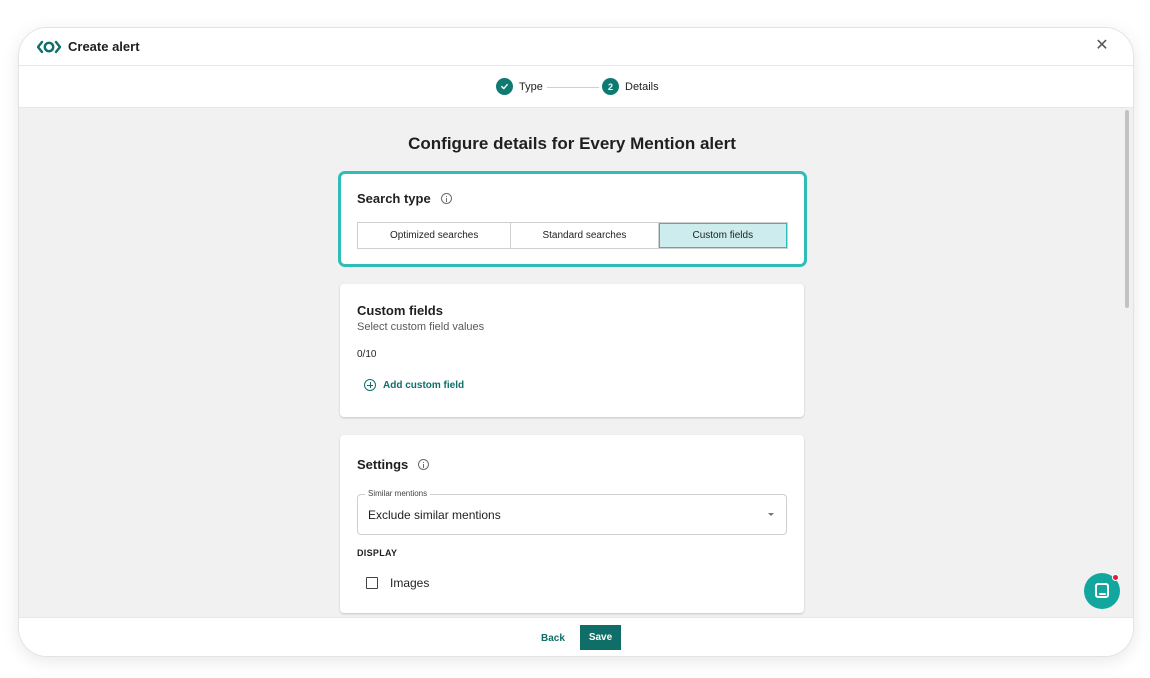 Image resolution: width=1150 pixels, height=678 pixels. Describe the element at coordinates (372, 583) in the screenshot. I see `images-checkbox` at that location.